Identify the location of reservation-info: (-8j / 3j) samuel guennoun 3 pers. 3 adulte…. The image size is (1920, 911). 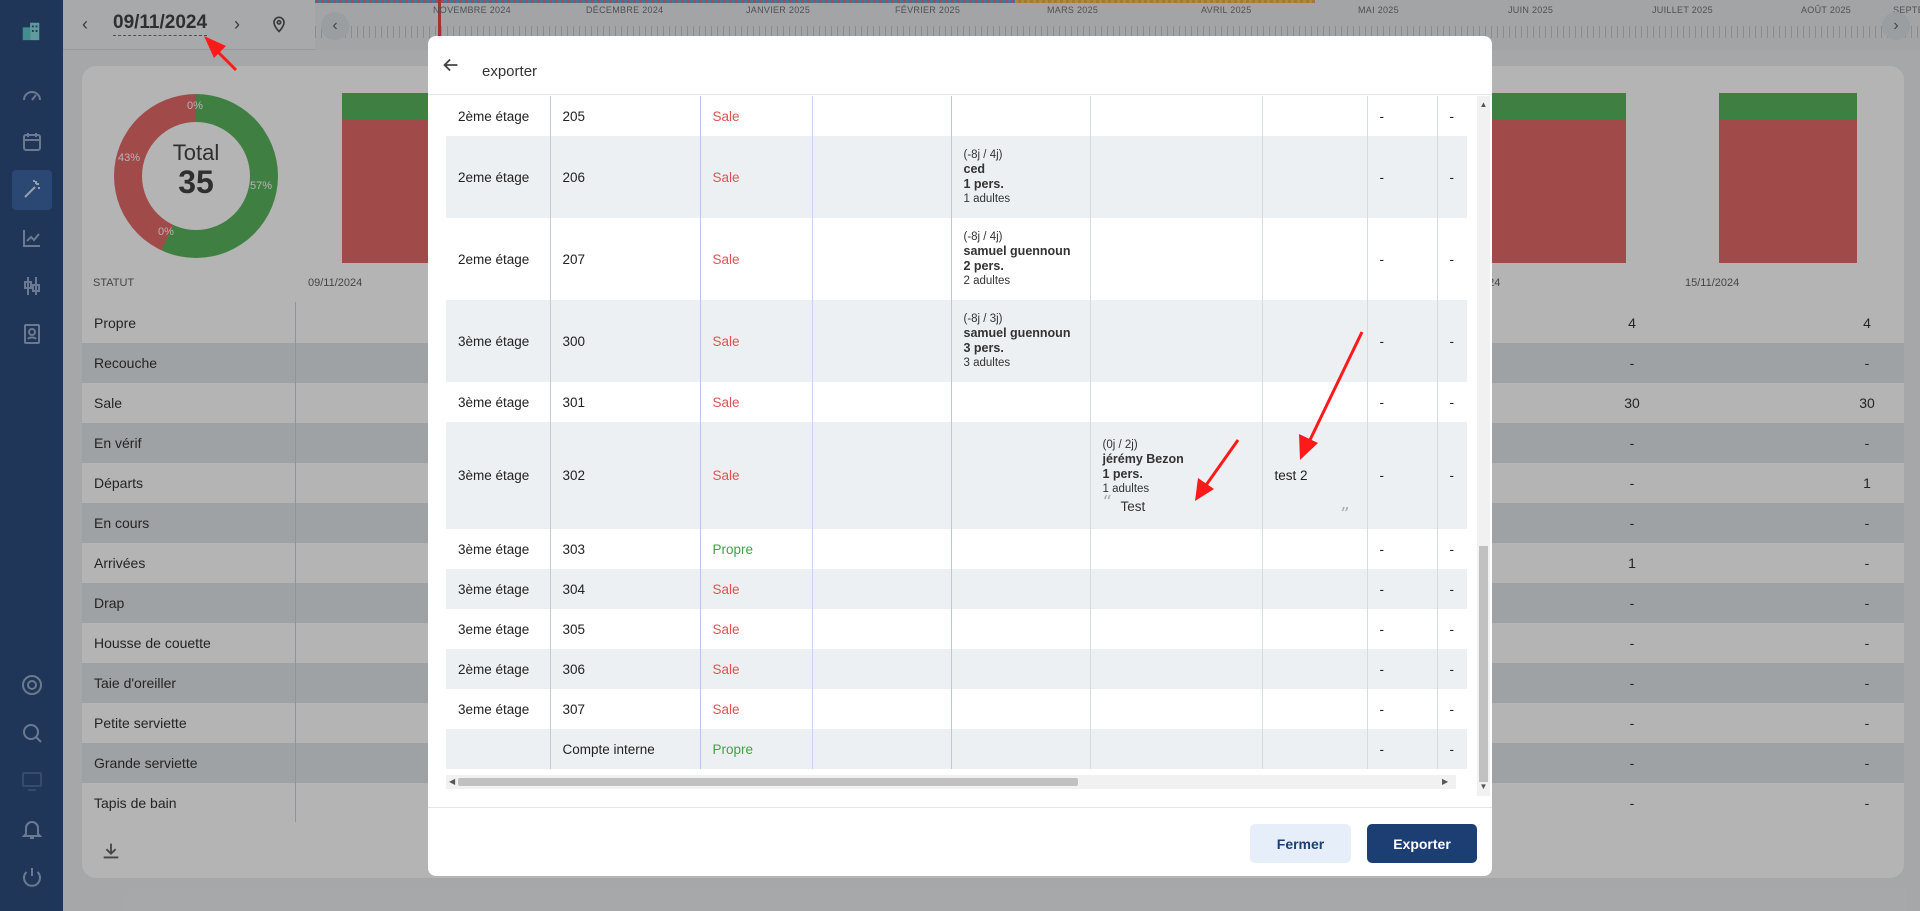
(1021, 341).